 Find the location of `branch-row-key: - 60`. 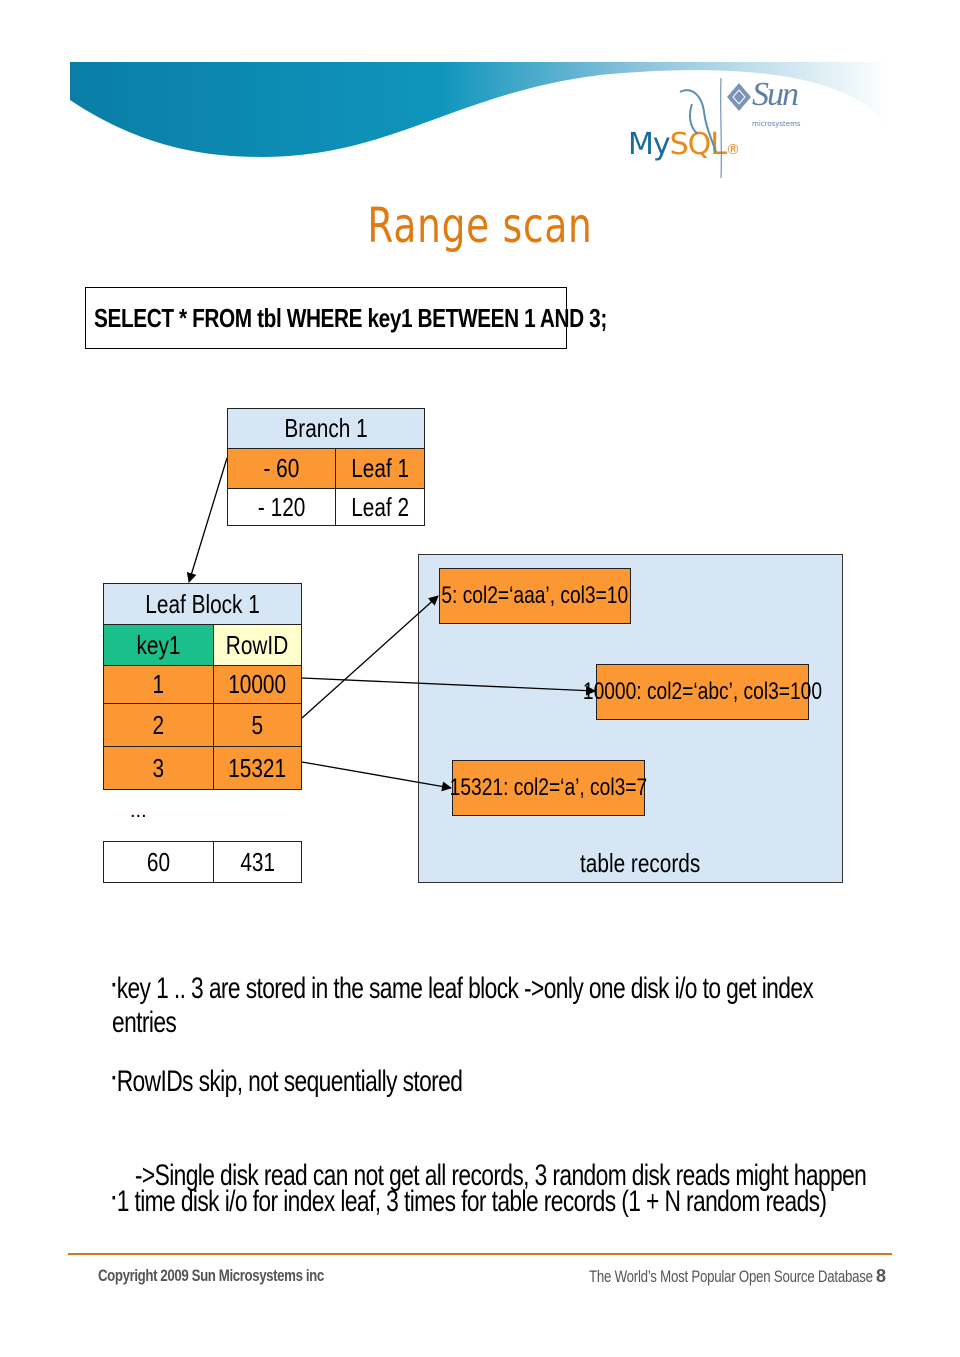

branch-row-key: - 60 is located at coordinates (281, 468).